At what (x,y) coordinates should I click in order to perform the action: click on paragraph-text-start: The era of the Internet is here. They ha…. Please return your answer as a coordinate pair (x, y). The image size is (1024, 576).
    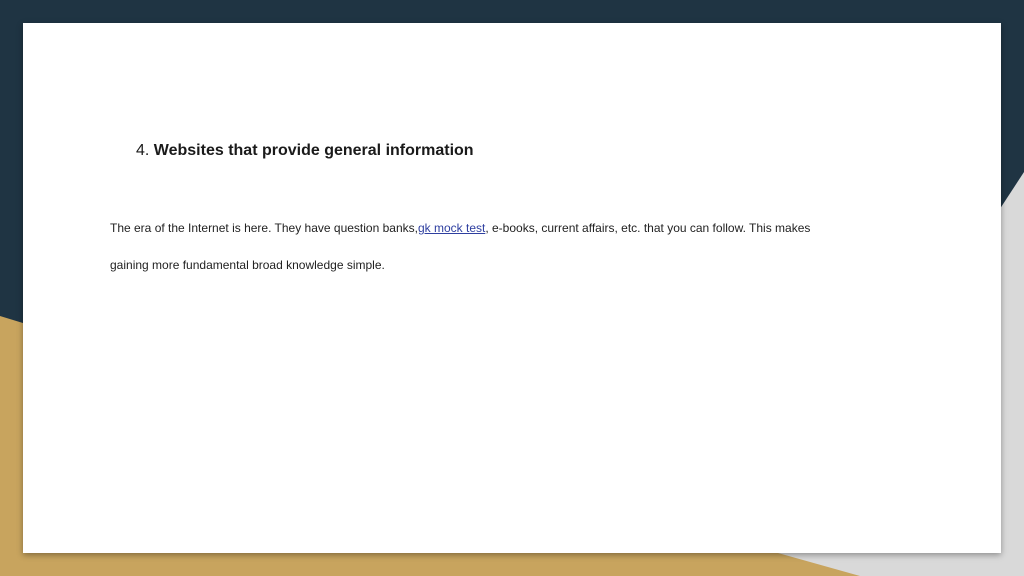
    Looking at the image, I should click on (264, 228).